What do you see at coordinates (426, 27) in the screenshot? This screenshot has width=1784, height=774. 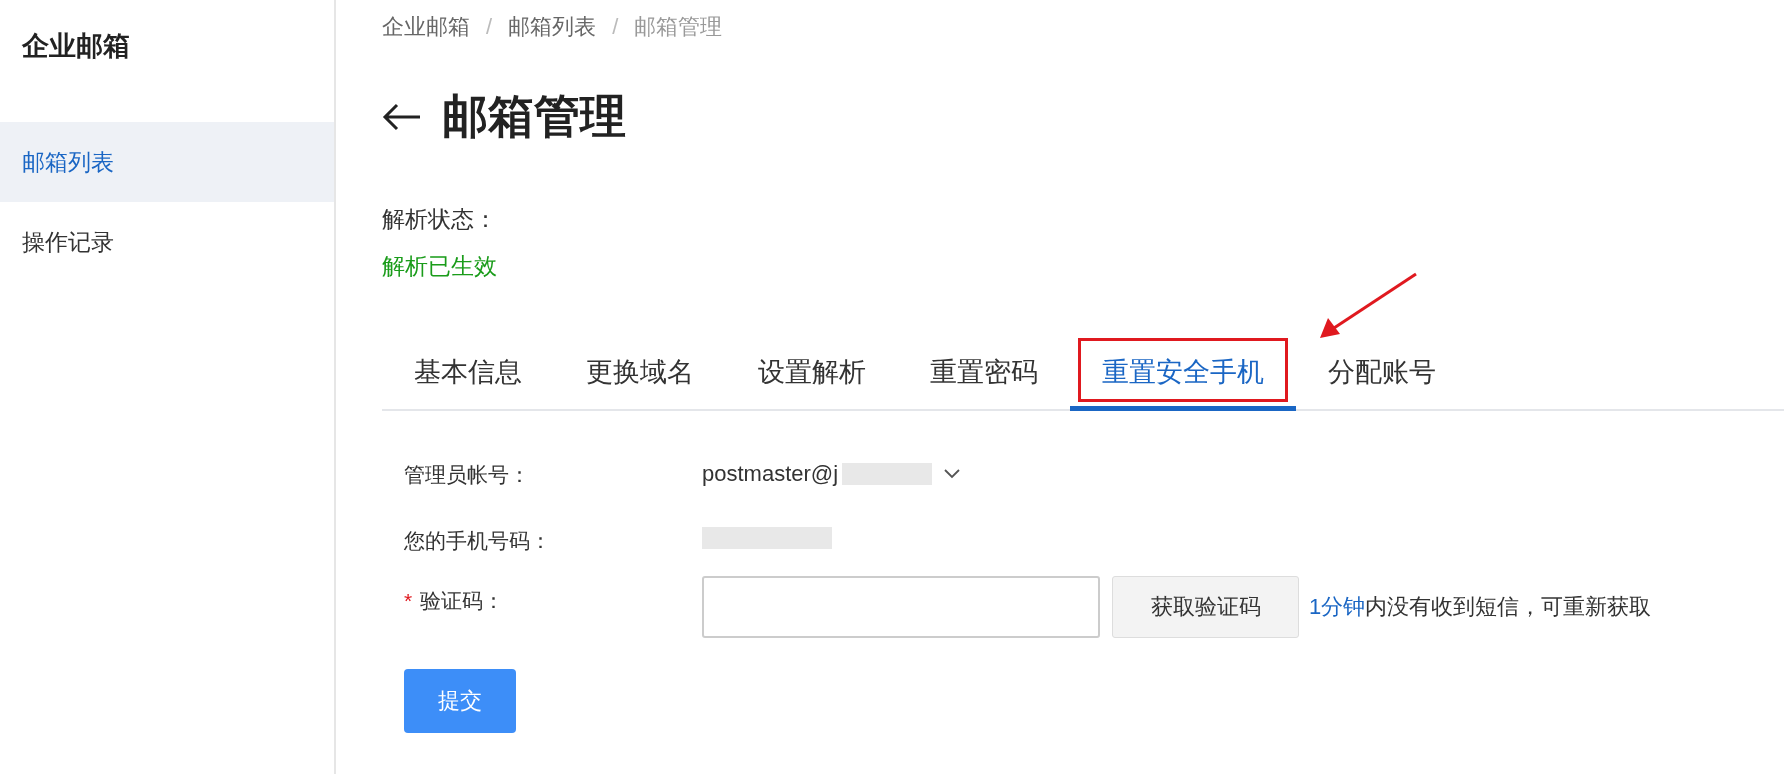 I see `breadcrumb-link: 企业邮箱` at bounding box center [426, 27].